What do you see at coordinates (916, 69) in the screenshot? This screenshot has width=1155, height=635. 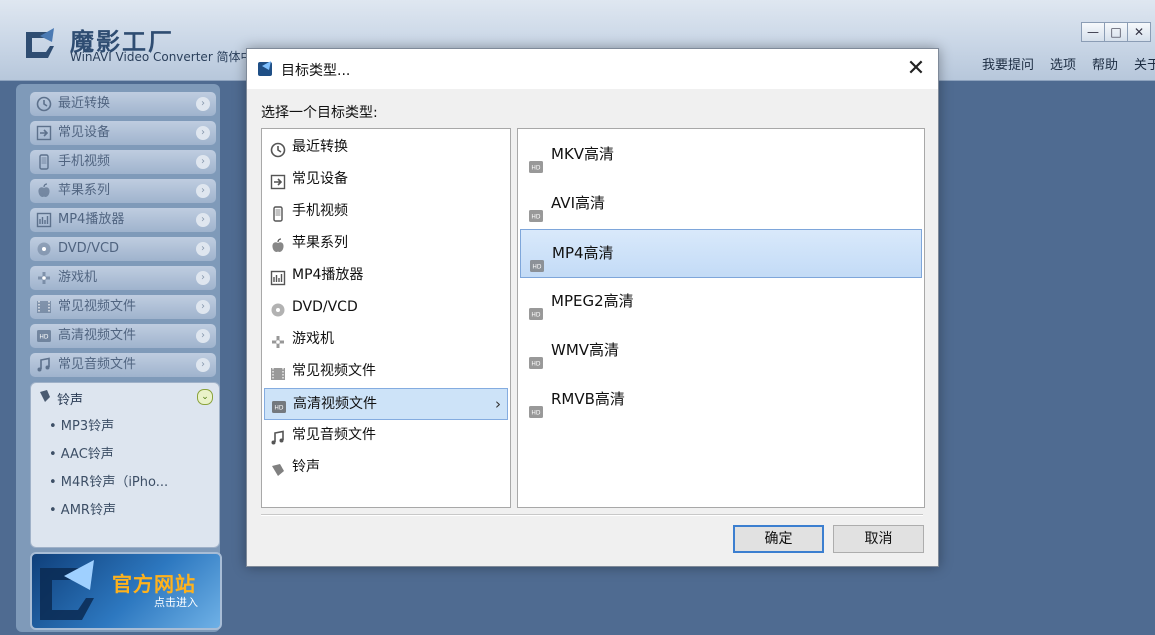 I see `dialog-close-icon: ✕` at bounding box center [916, 69].